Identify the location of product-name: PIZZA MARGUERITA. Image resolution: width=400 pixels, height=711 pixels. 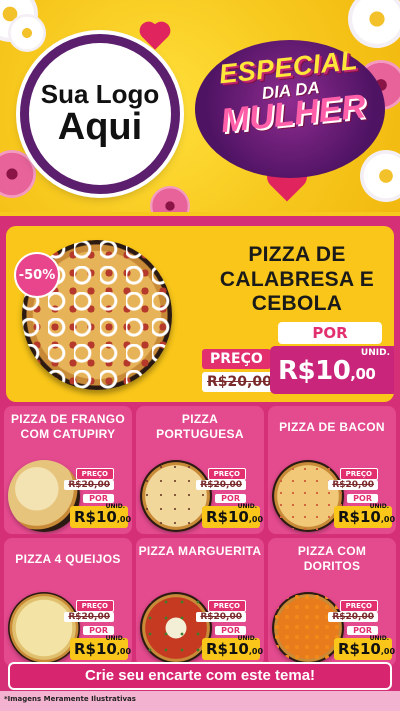
(200, 551).